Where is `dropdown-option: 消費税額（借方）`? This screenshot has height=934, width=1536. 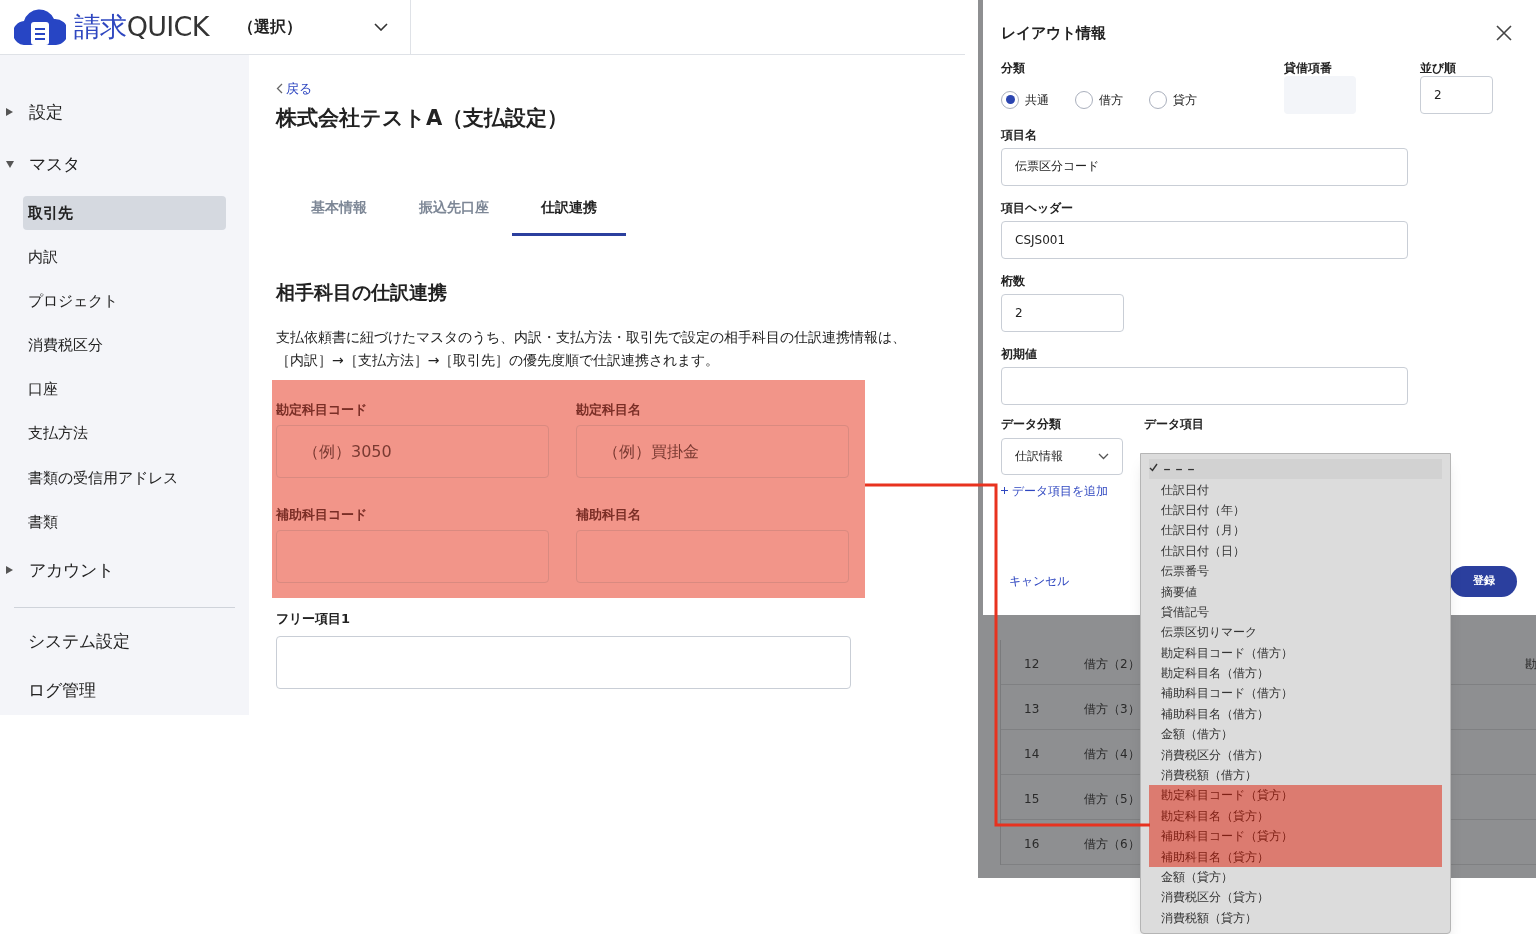 dropdown-option: 消費税額（借方） is located at coordinates (1295, 775).